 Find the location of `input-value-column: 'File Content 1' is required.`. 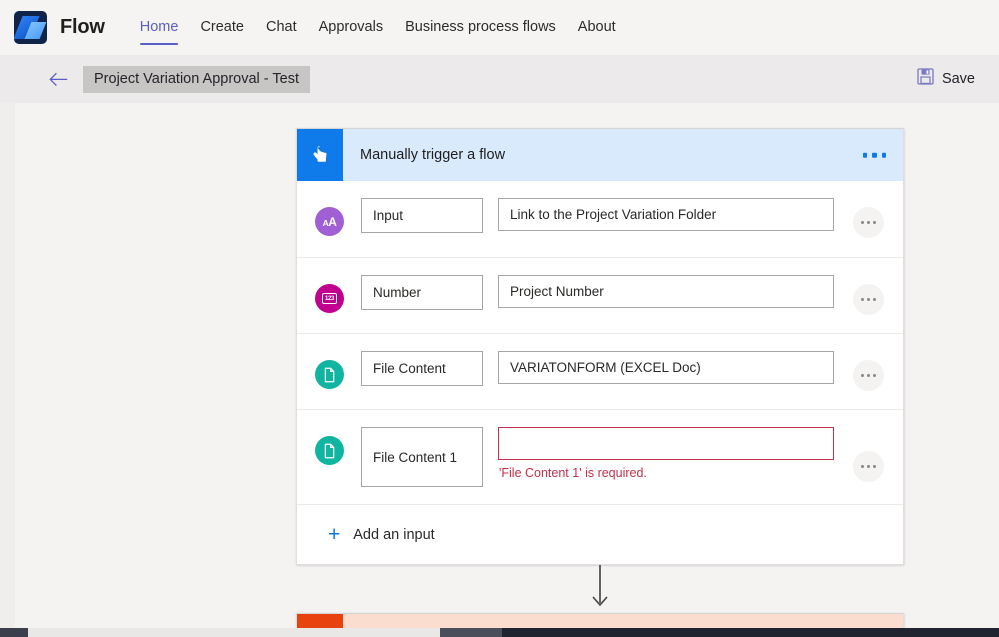

input-value-column: 'File Content 1' is required. is located at coordinates (666, 453).